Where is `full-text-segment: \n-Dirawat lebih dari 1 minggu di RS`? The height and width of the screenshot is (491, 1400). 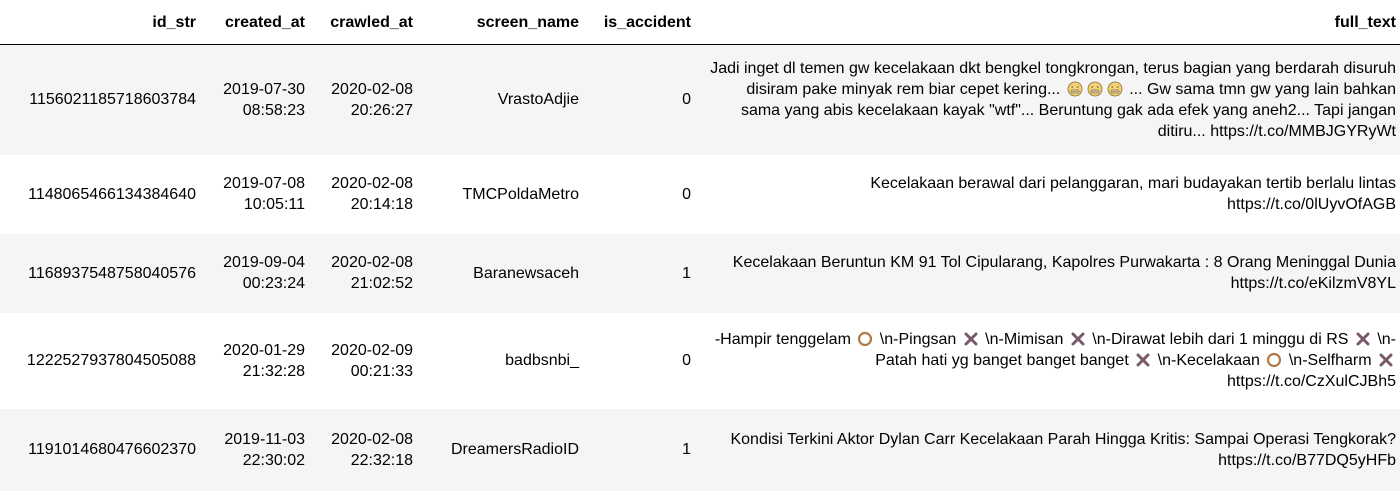
full-text-segment: \n-Dirawat lebih dari 1 minggu di RS is located at coordinates (1220, 339).